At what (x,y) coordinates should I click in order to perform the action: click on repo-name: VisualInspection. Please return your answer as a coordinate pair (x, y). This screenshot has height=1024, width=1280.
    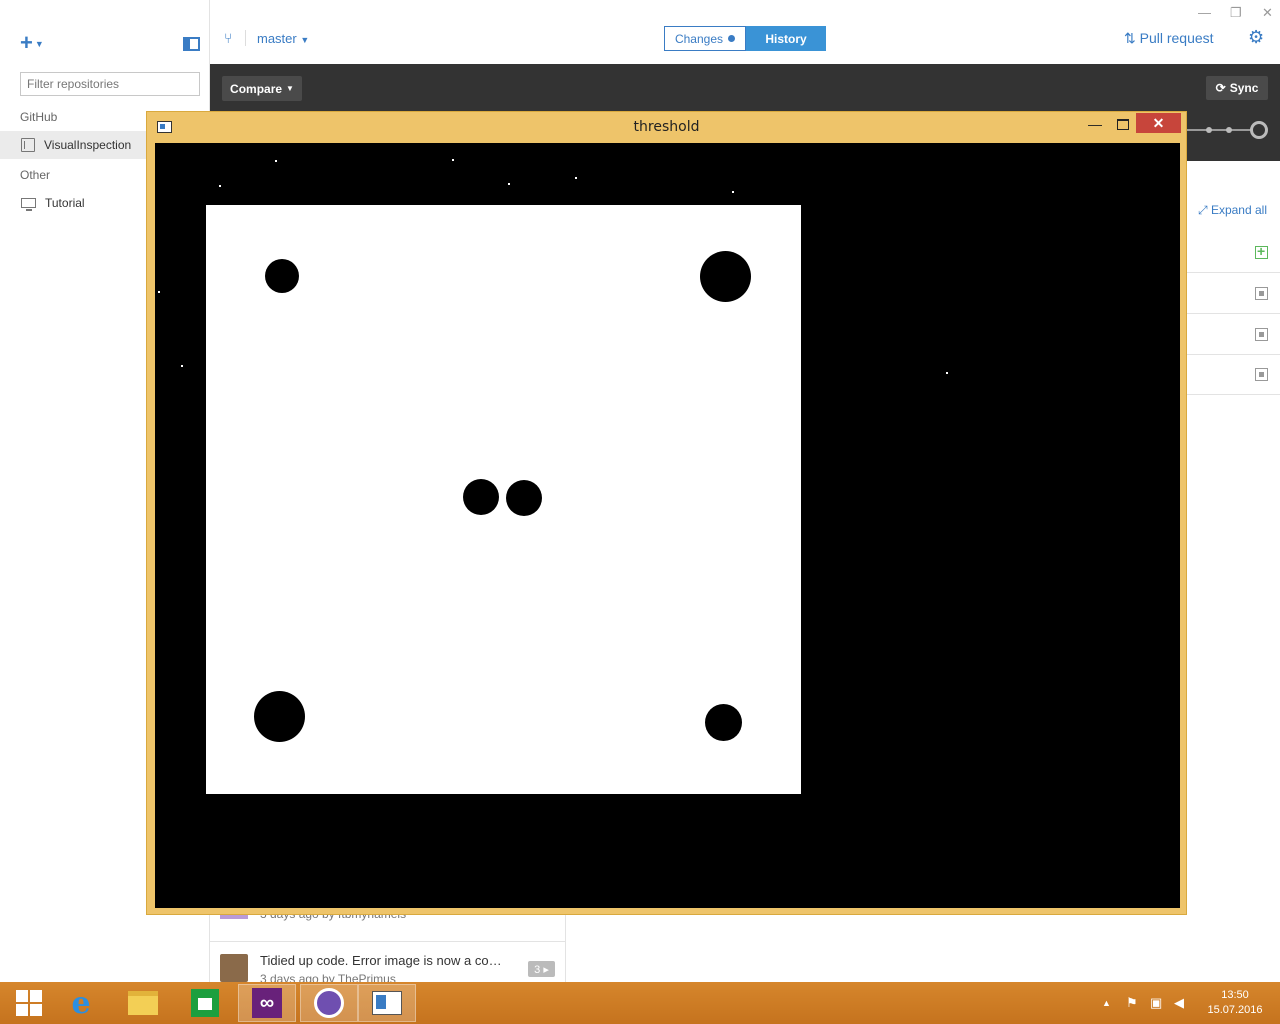
    Looking at the image, I should click on (88, 145).